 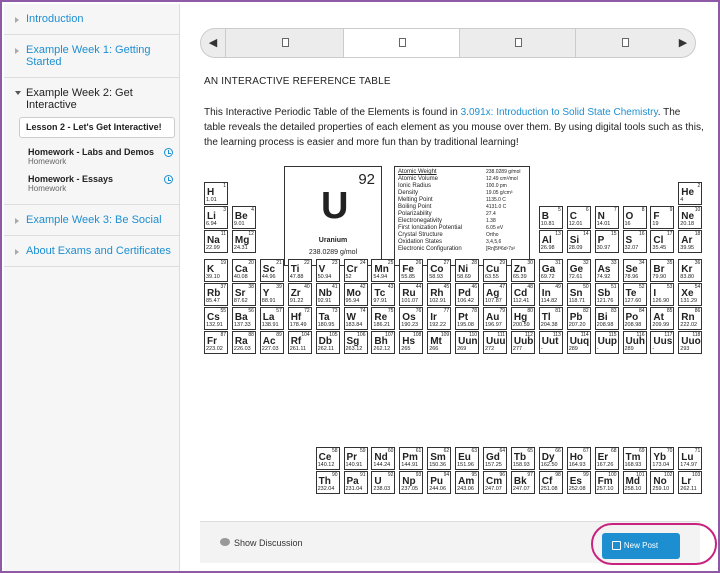 I want to click on element-cell-uus: 117 Uus -, so click(x=662, y=342).